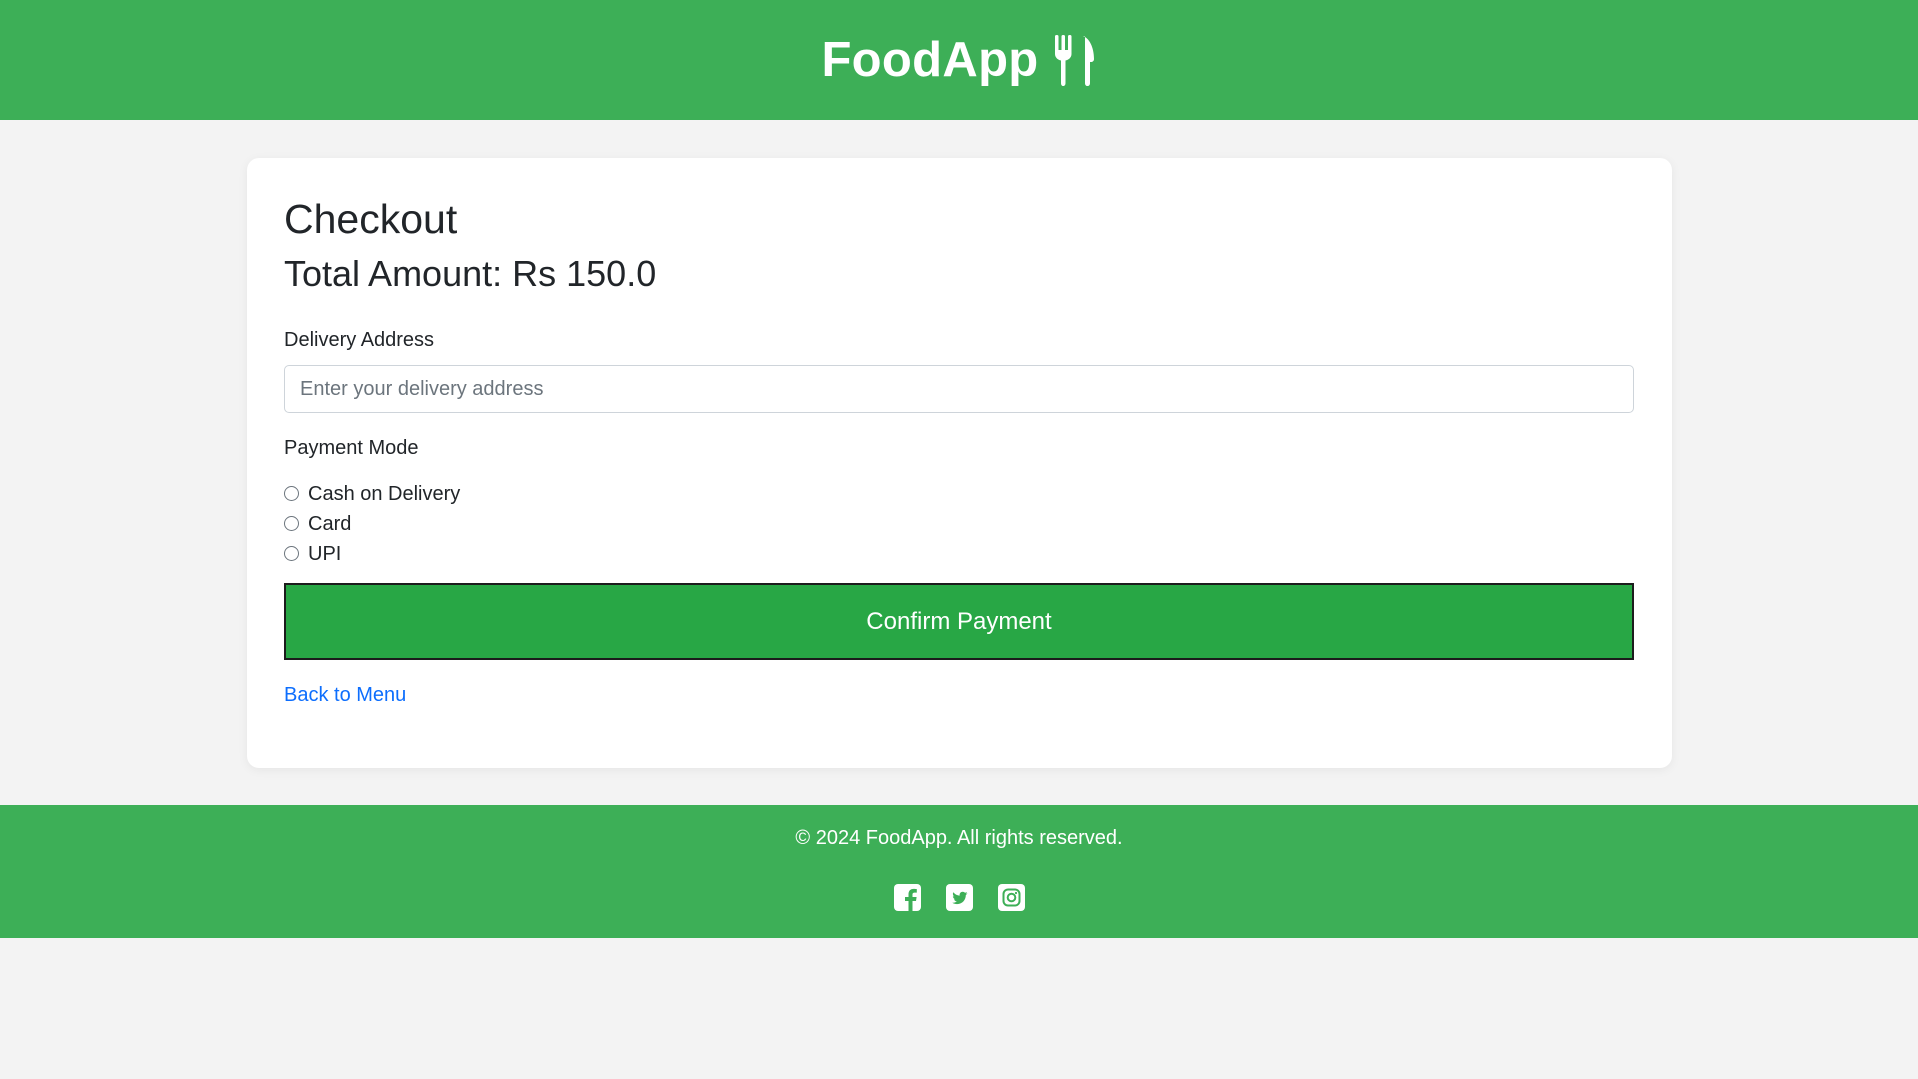  I want to click on top-header: FoodApp, so click(959, 60).